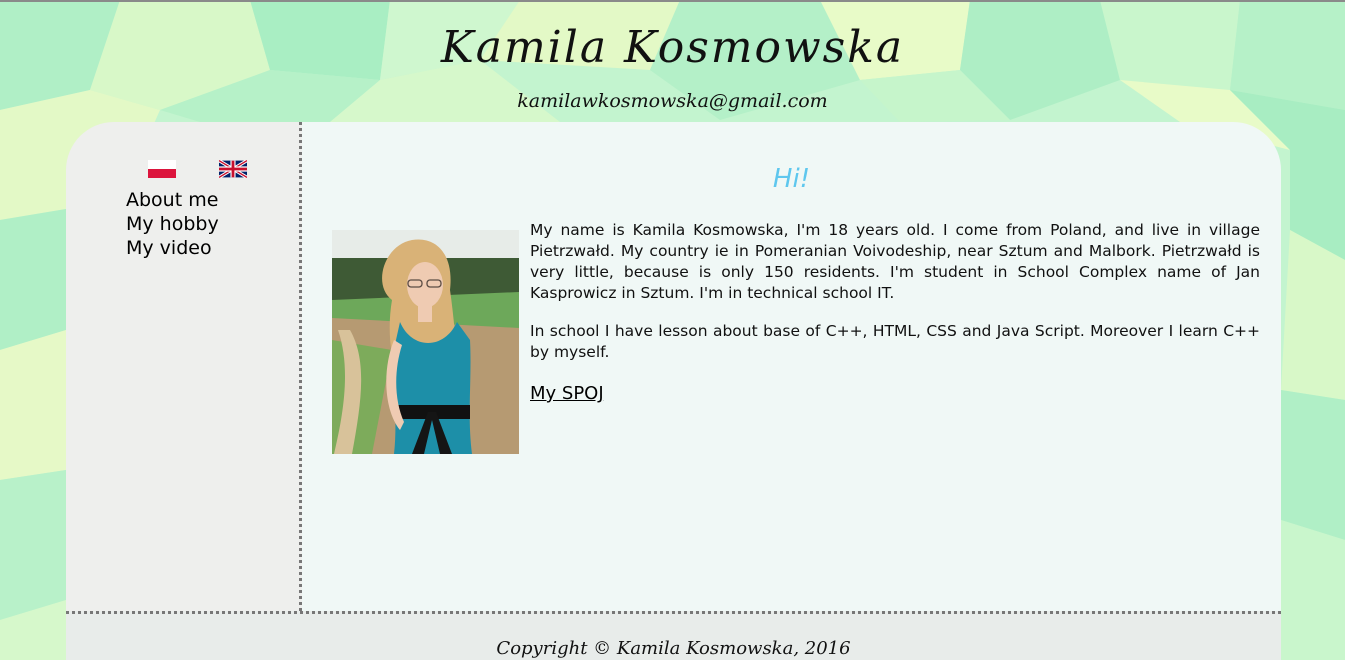 Image resolution: width=1345 pixels, height=660 pixels. I want to click on menu-item-my-hobby: My hobby, so click(172, 224).